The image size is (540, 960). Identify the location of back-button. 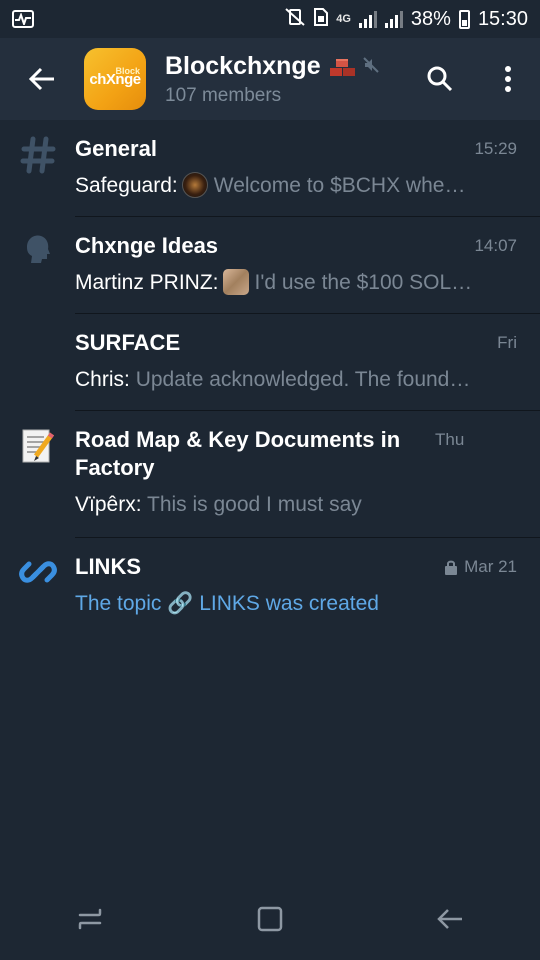
(42, 79).